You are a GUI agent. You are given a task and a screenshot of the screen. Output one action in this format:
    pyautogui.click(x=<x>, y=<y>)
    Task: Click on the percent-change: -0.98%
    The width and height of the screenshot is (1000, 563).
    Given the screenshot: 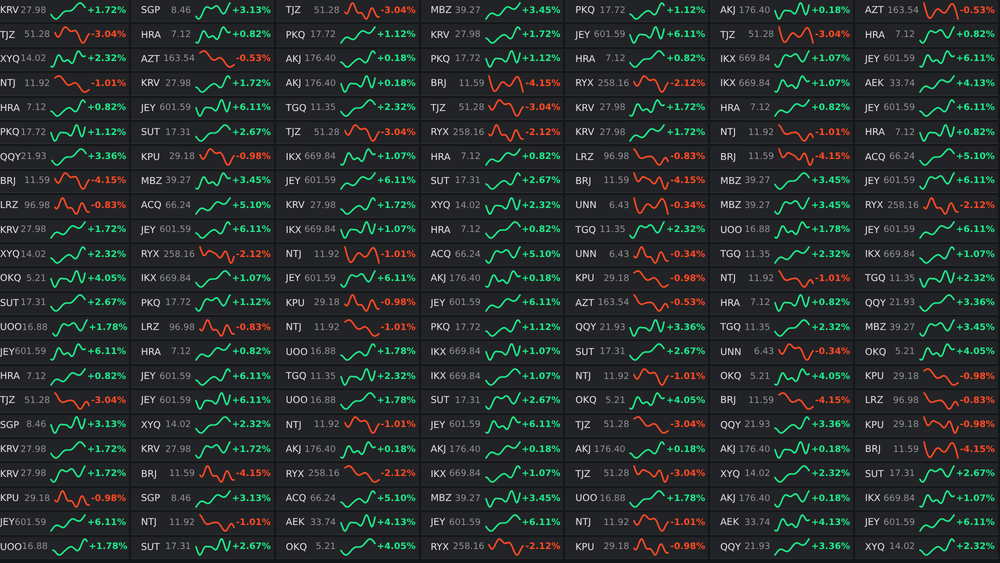 What is the action you would take?
    pyautogui.click(x=688, y=547)
    